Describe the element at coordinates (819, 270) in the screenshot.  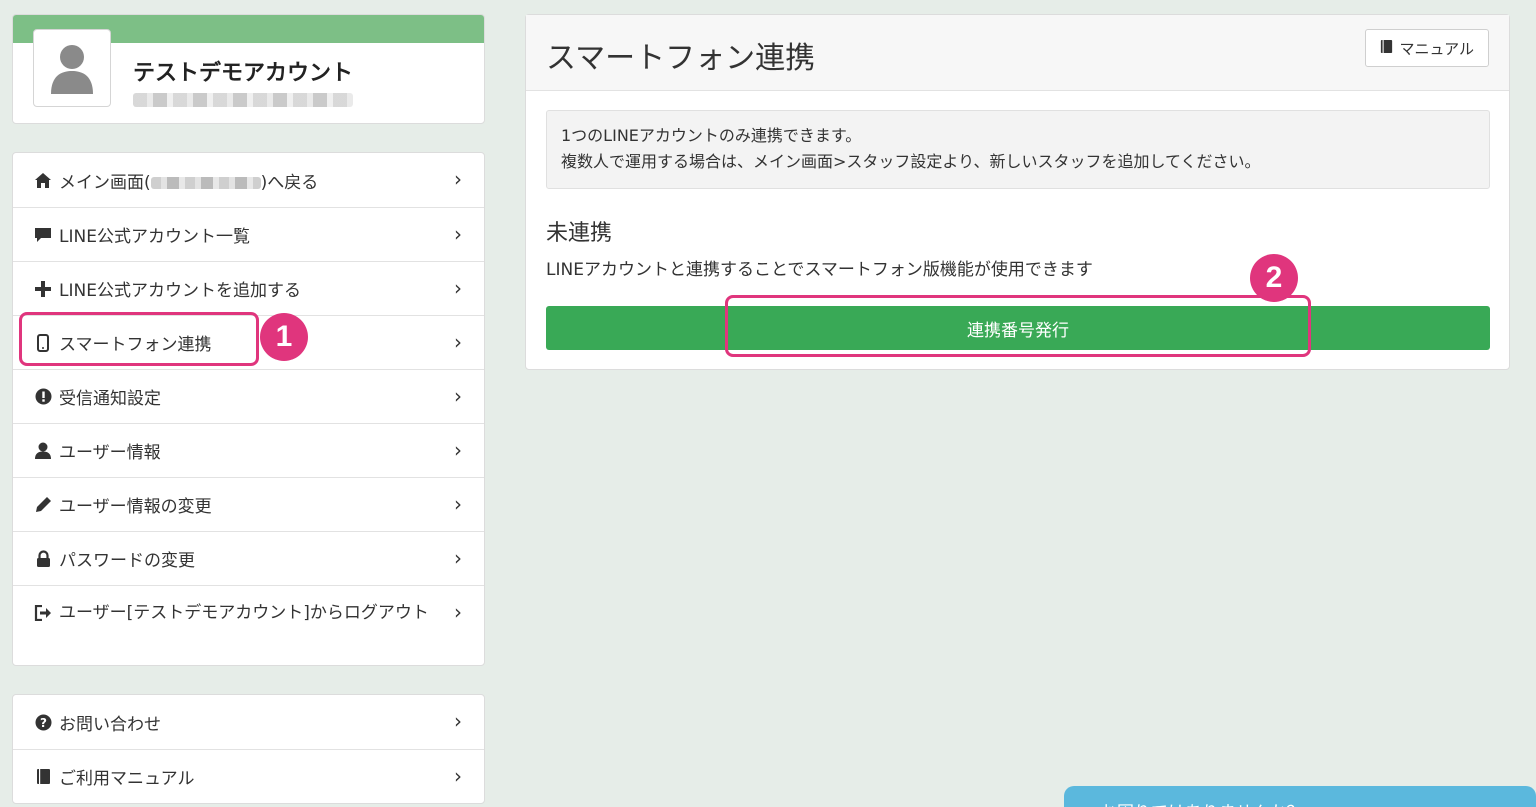
I see `link-status-description: LINEアカウントと連携することでスマートフォン版機能が使用できます` at that location.